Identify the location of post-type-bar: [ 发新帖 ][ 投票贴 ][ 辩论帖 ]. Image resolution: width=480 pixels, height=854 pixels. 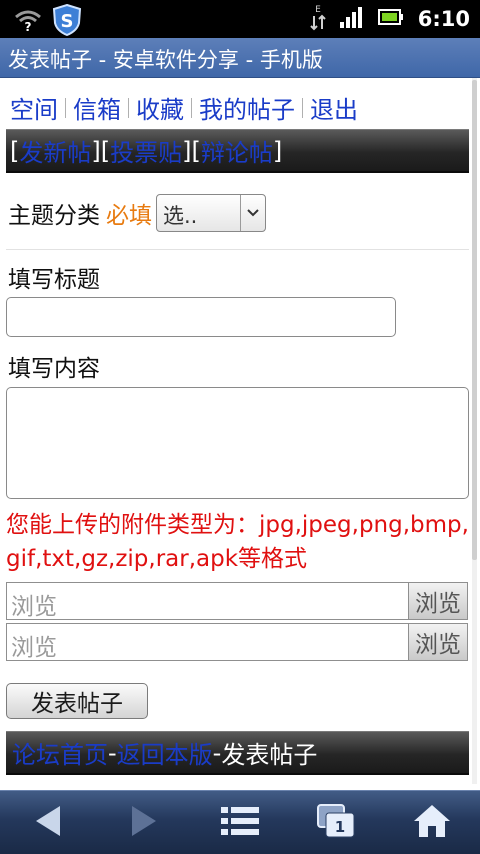
(237, 151).